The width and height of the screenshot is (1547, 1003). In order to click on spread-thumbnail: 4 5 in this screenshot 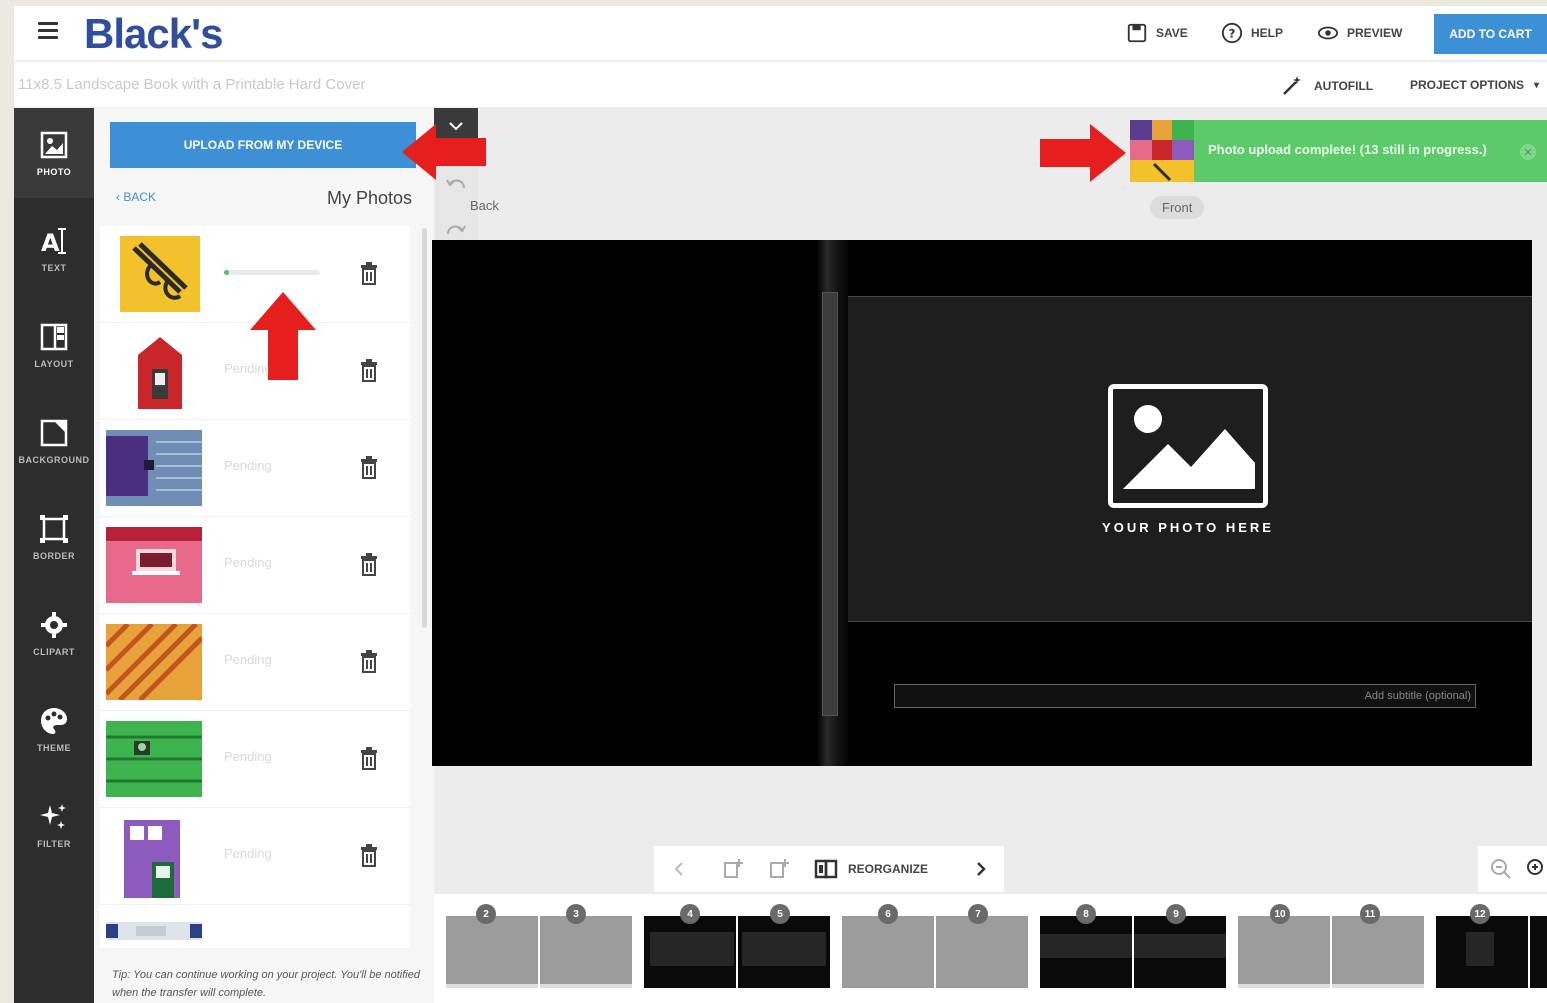, I will do `click(737, 946)`.